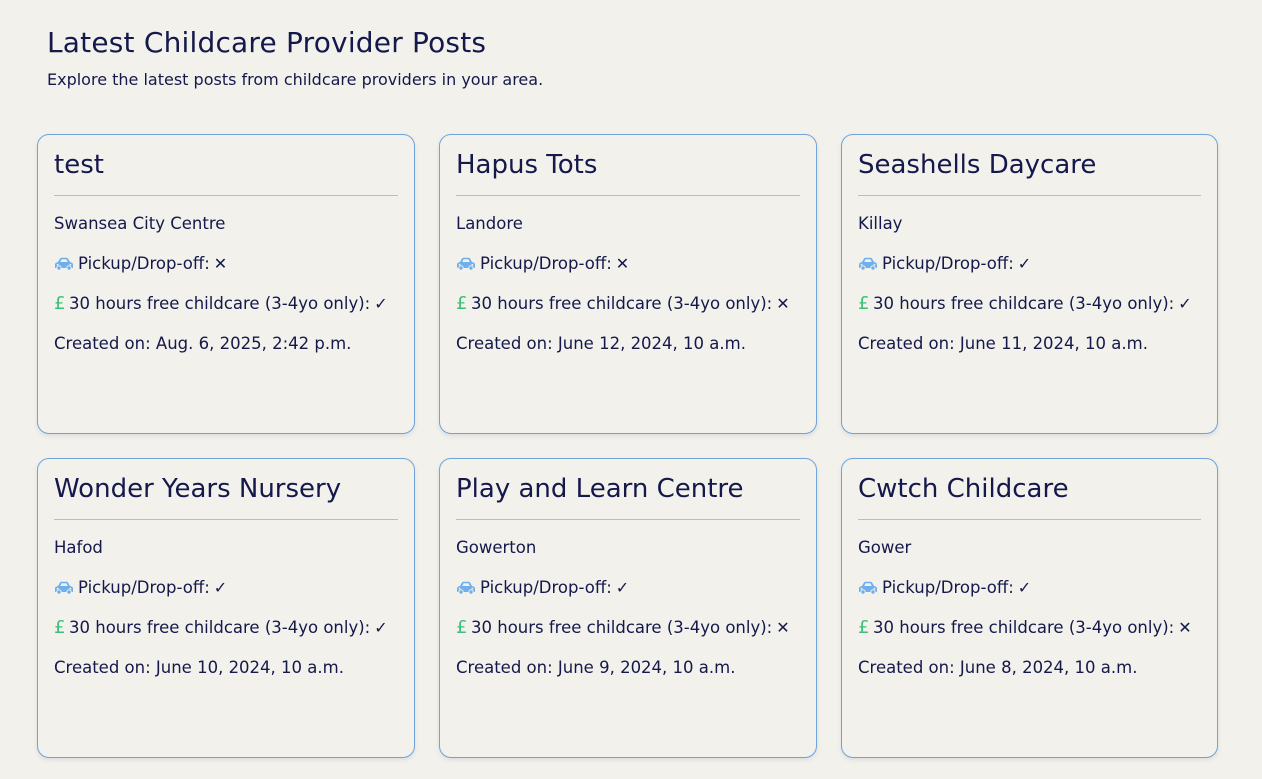 This screenshot has height=779, width=1262. What do you see at coordinates (998, 667) in the screenshot?
I see `created-date: Created on: June 8, 2024, 10 a.m.` at bounding box center [998, 667].